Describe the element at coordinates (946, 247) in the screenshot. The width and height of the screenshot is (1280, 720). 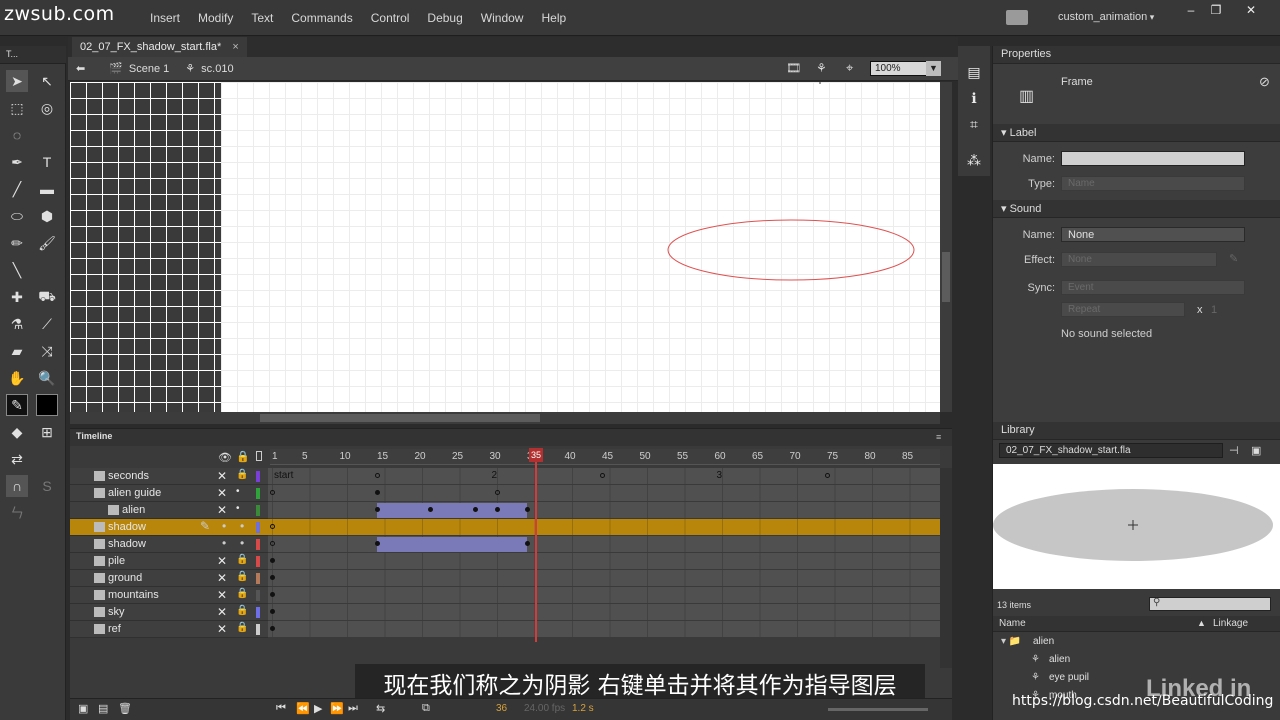
I see `stage-vertical-scrollbar` at that location.